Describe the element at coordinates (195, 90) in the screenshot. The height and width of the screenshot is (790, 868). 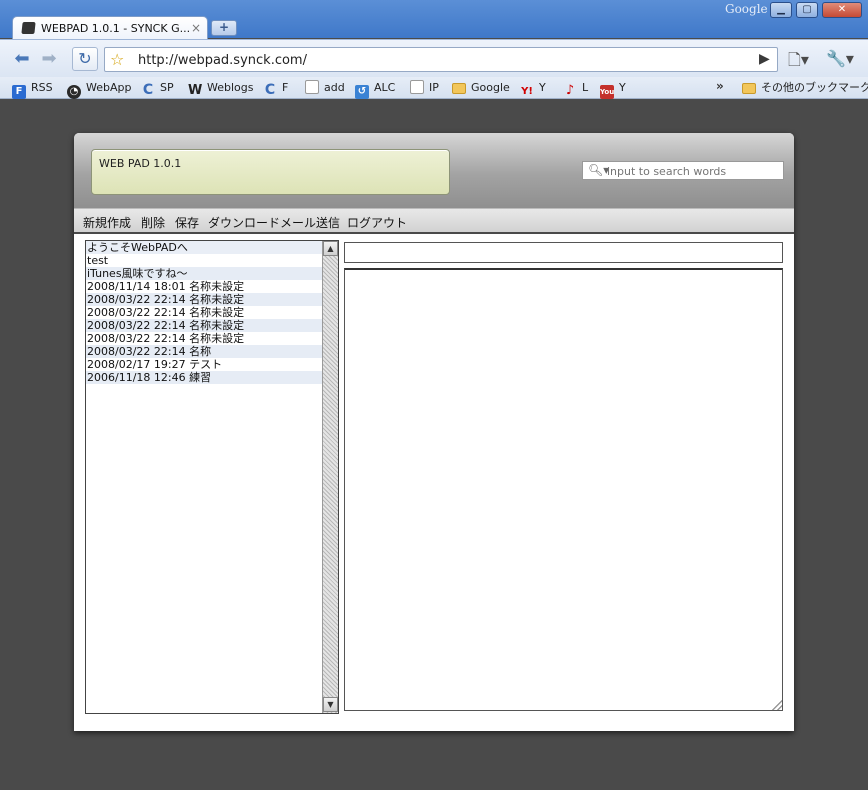
I see `weblogs-w-icon: W` at that location.